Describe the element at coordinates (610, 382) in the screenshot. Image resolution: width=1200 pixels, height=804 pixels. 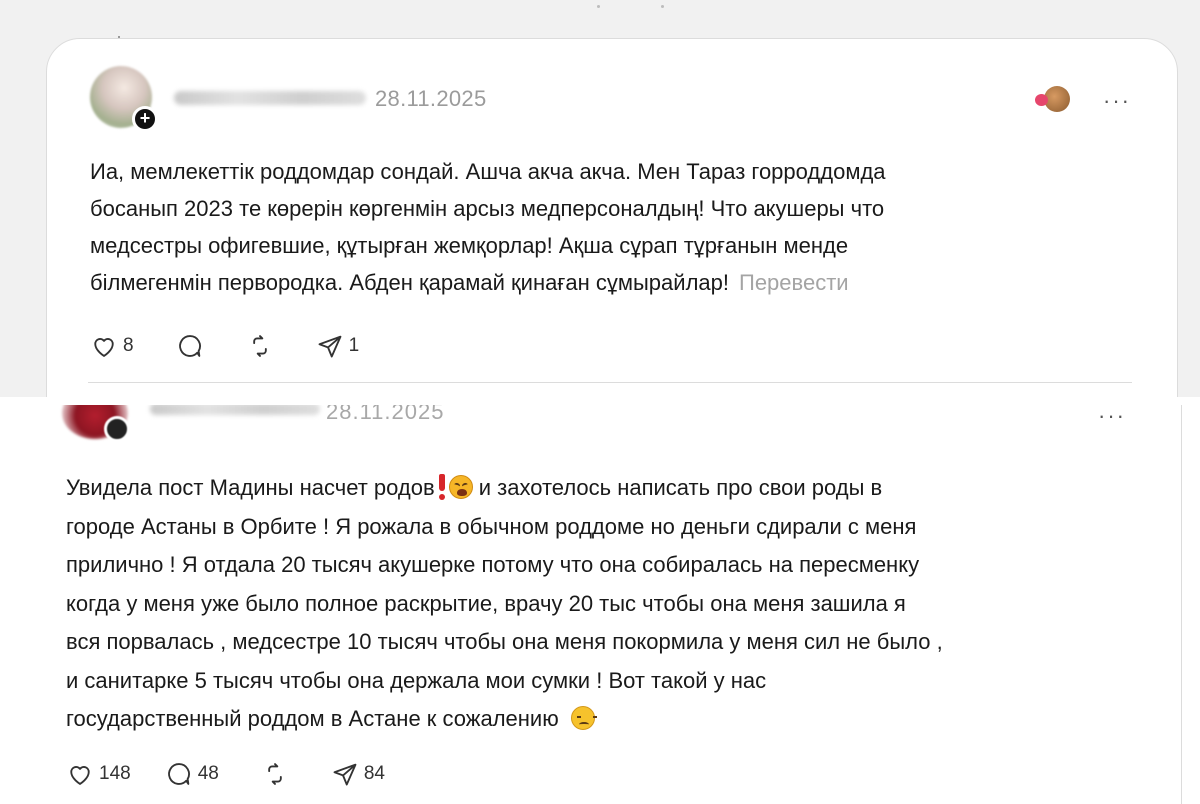
I see `post-divider` at that location.